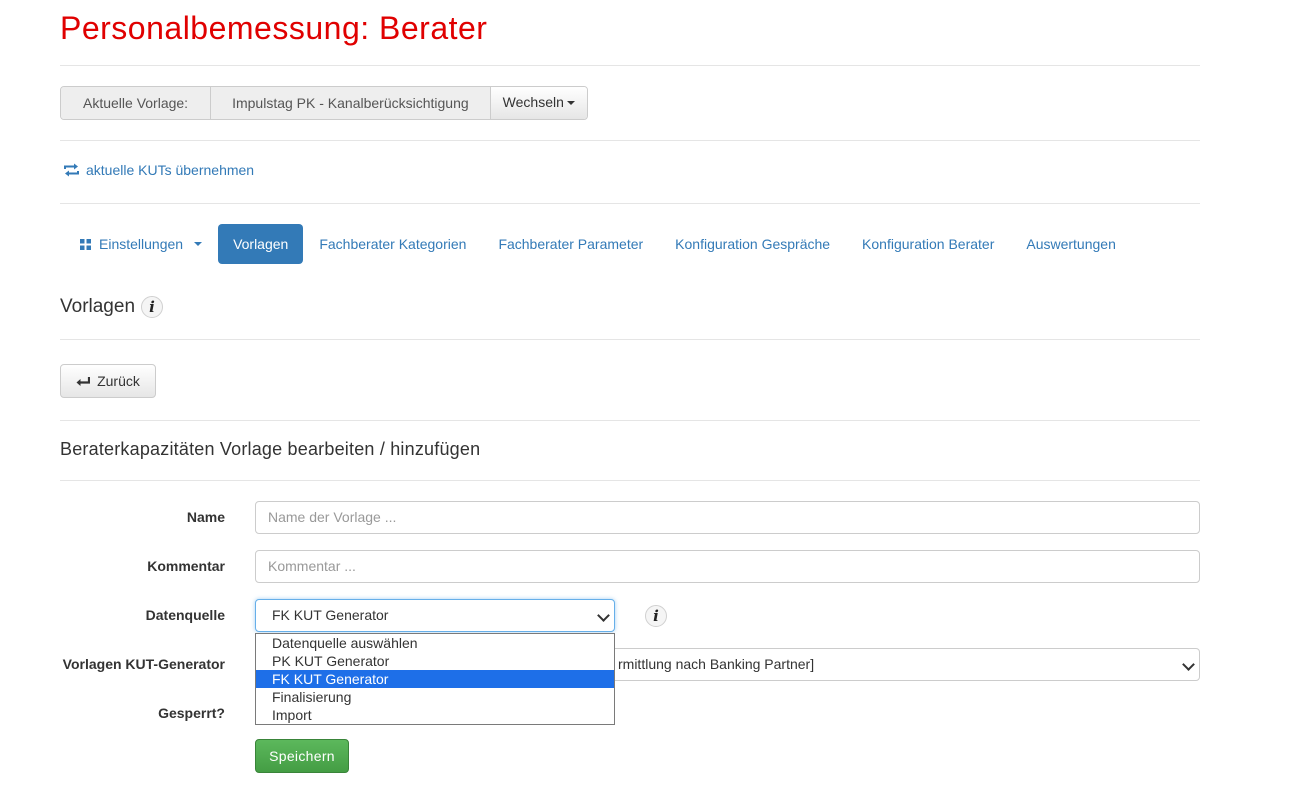 This screenshot has height=810, width=1300. What do you see at coordinates (136, 103) in the screenshot?
I see `current-template-label: Aktuelle Vorlage:` at bounding box center [136, 103].